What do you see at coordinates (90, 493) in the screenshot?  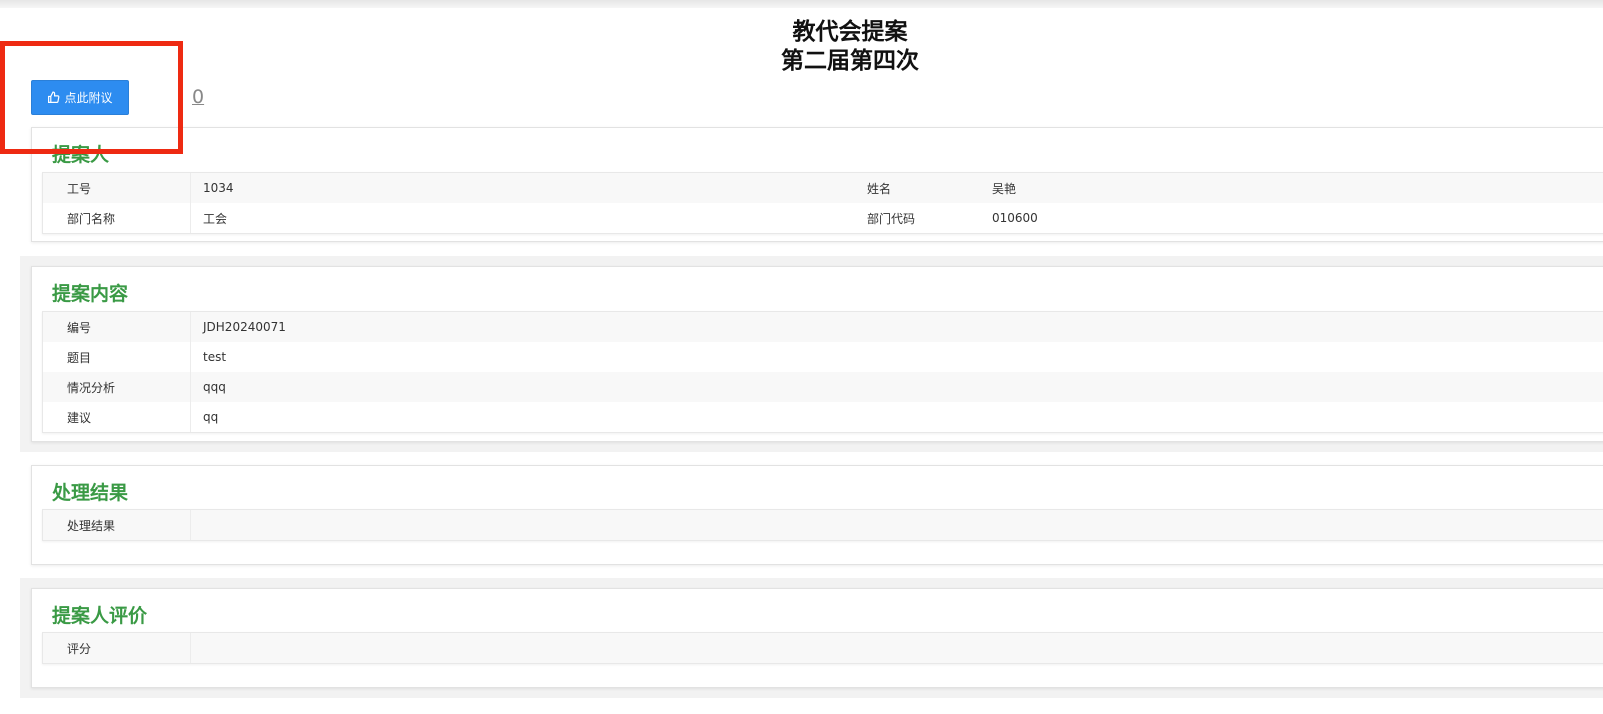 I see `result-title: 处理结果` at bounding box center [90, 493].